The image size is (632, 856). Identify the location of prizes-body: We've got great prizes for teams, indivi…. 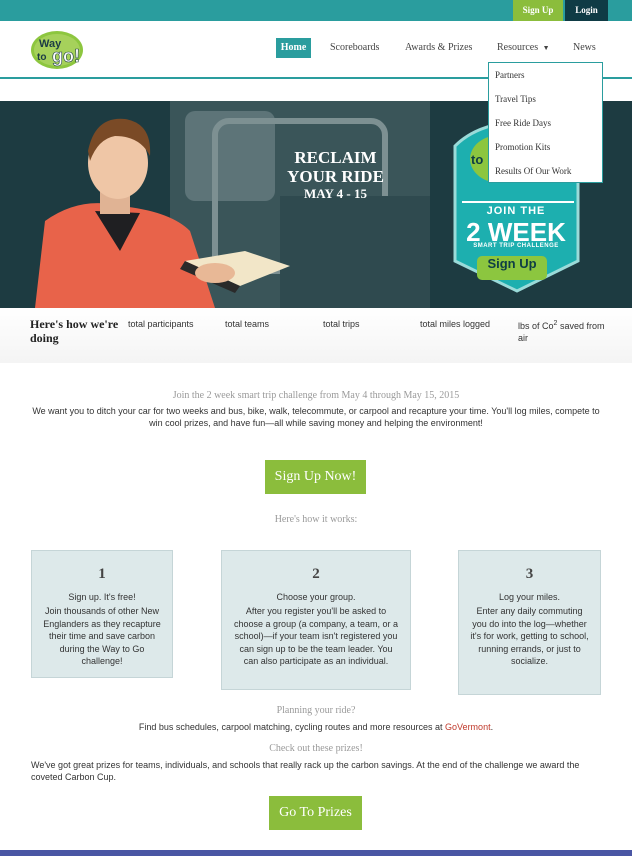
(305, 771).